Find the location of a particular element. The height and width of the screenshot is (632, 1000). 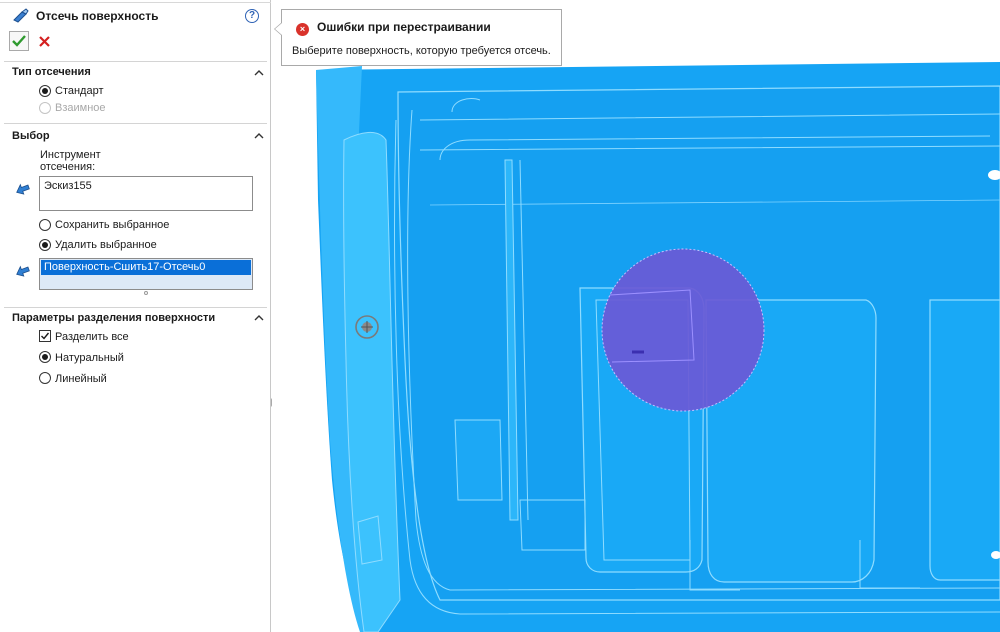

radio-natural is located at coordinates (45, 357).